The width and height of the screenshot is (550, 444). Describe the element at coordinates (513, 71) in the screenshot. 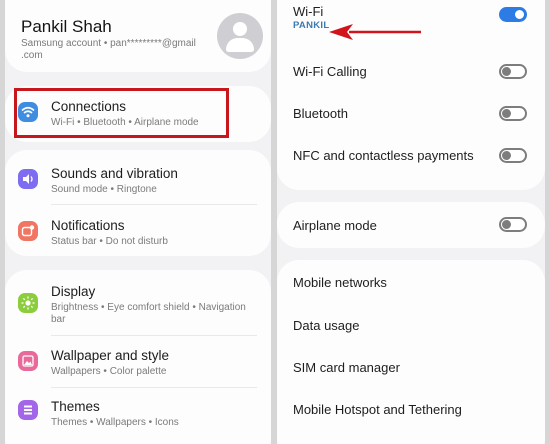

I see `wifi-calling-toggle` at that location.